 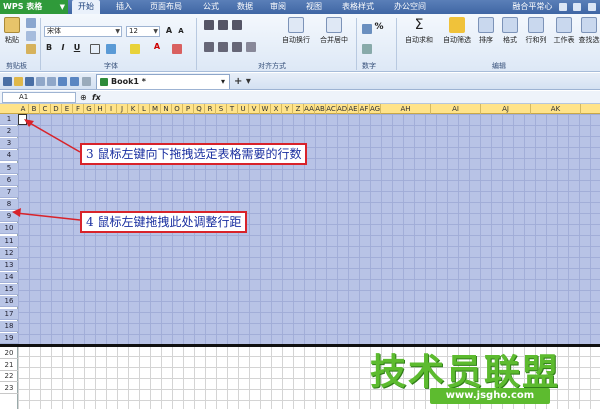 I want to click on align-center-icon, so click(x=223, y=47).